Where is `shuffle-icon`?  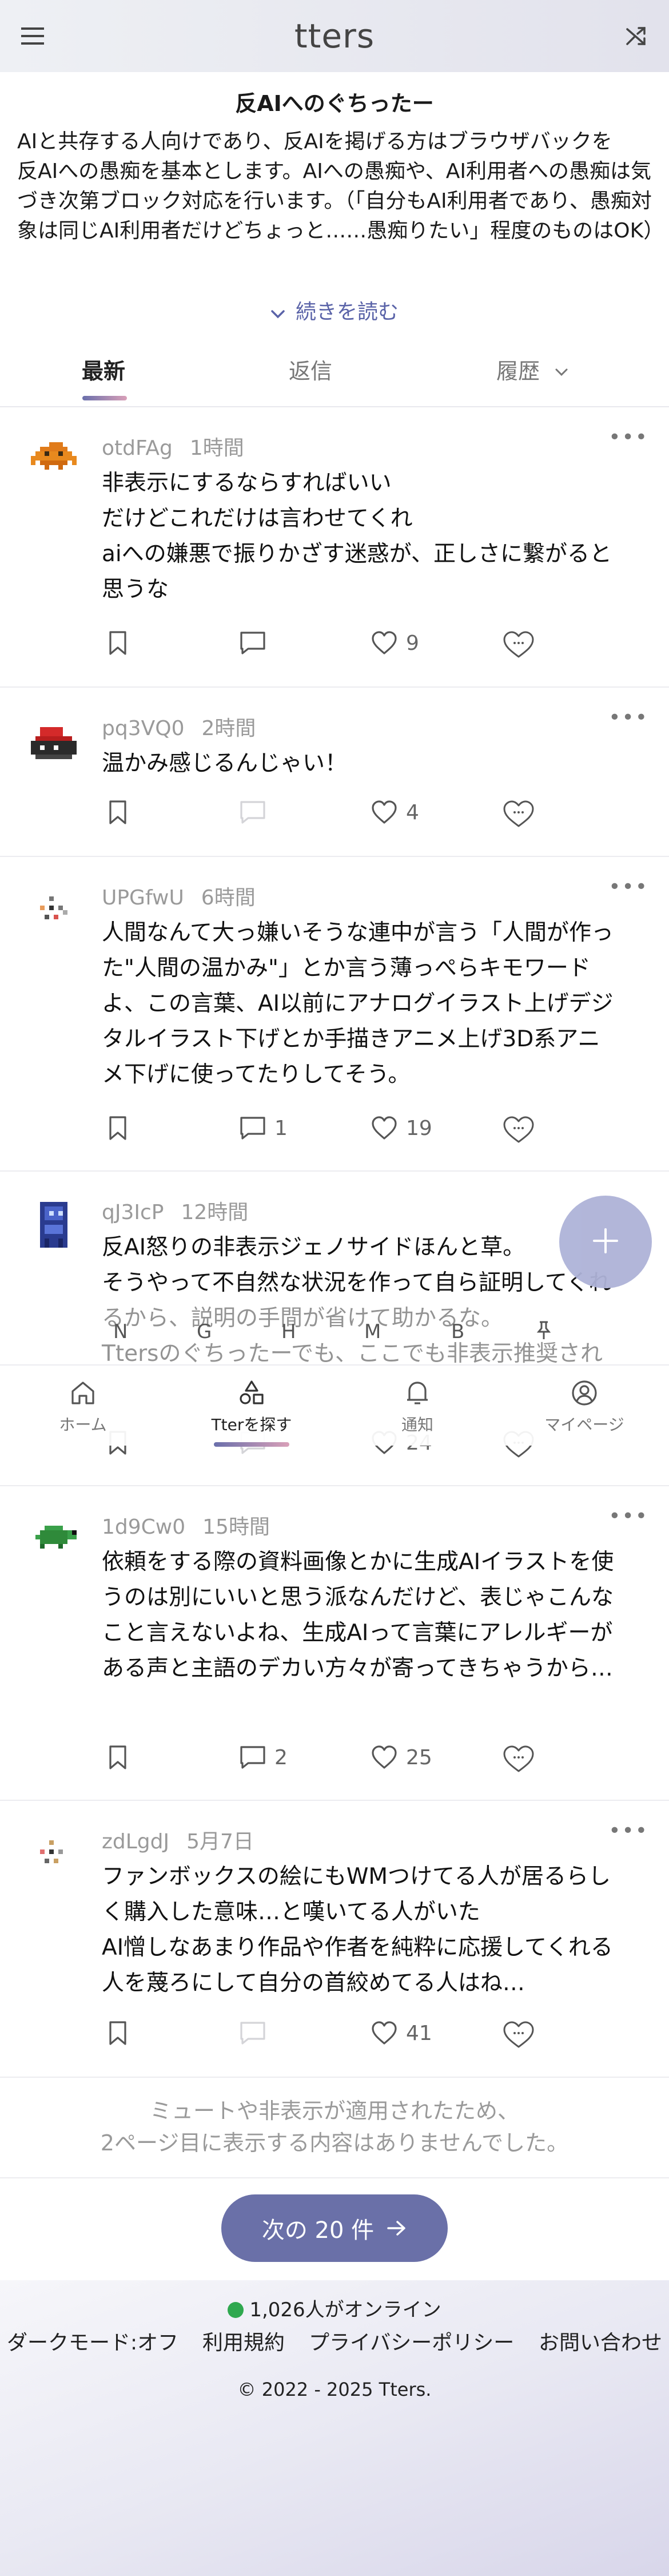 shuffle-icon is located at coordinates (636, 36).